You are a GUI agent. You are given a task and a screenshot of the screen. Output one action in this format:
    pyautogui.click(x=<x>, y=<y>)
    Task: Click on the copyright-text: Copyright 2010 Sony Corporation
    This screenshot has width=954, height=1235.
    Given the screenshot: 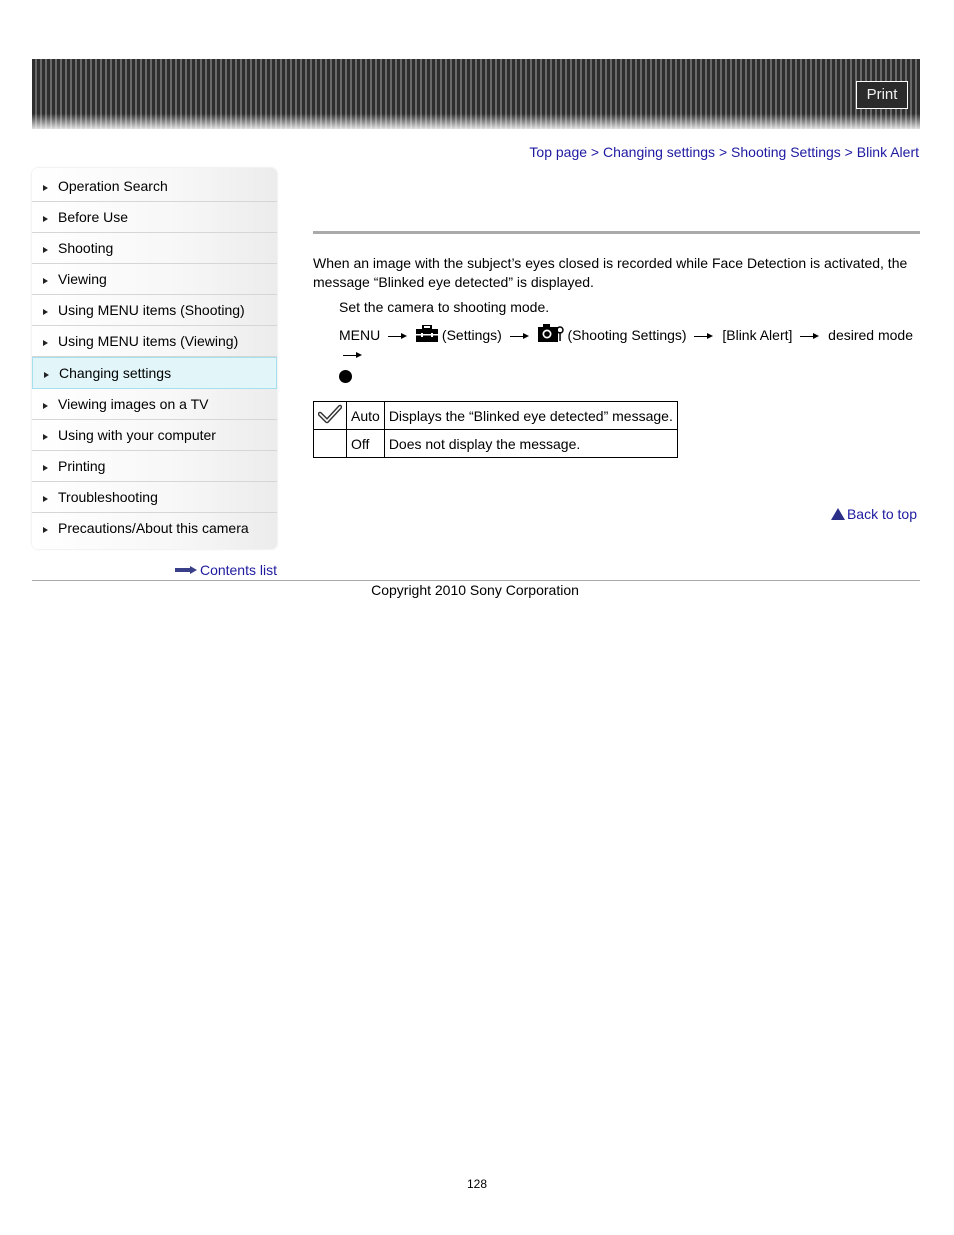 What is the action you would take?
    pyautogui.click(x=475, y=590)
    